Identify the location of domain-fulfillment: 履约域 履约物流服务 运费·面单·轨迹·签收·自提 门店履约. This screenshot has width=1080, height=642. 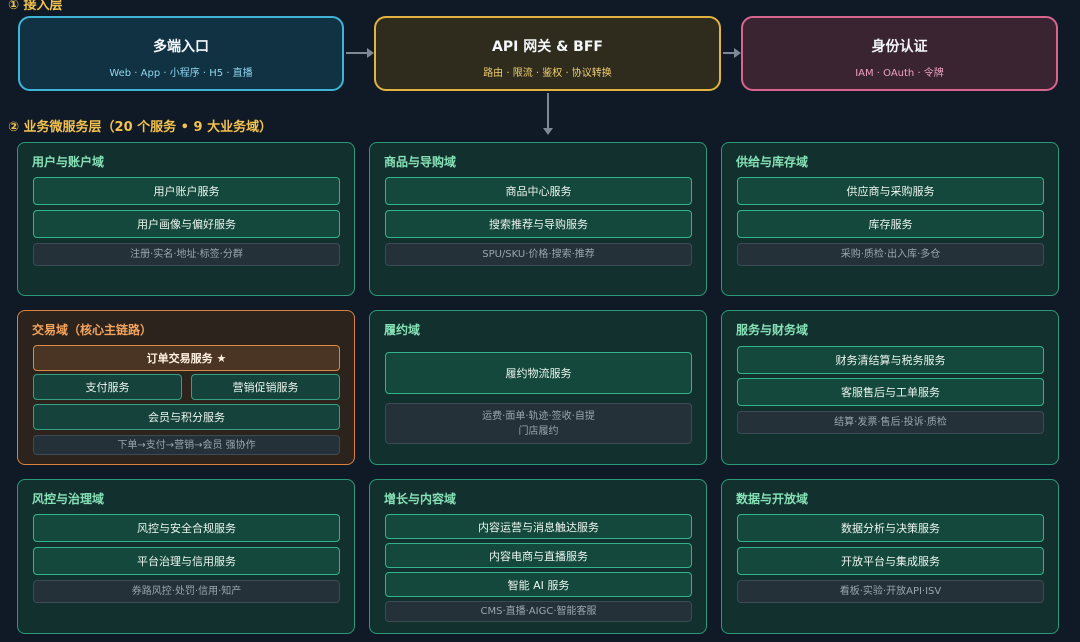
(538, 387).